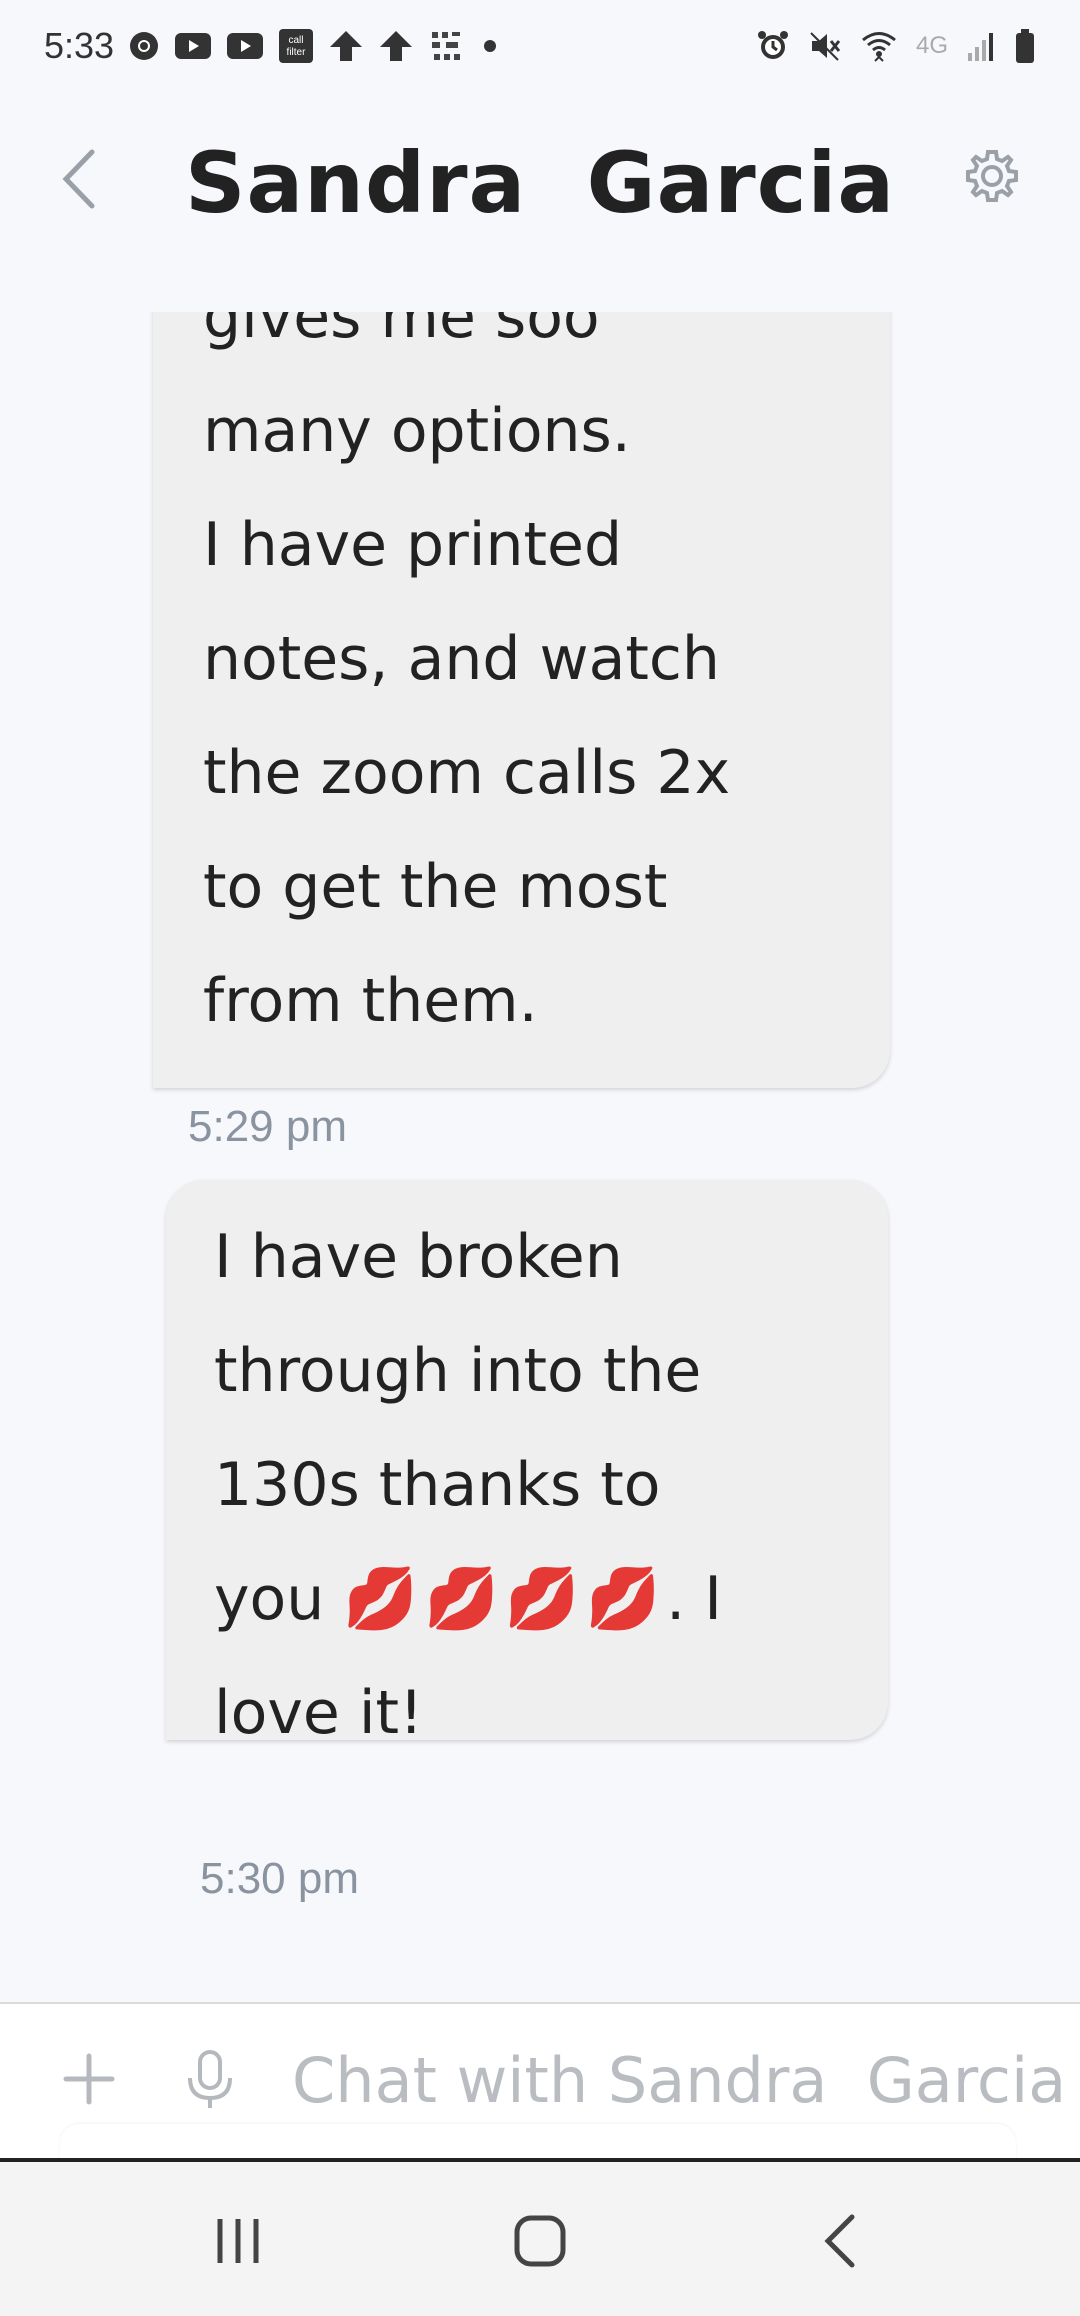 This screenshot has width=1080, height=2316. I want to click on recent-apps-button, so click(238, 2241).